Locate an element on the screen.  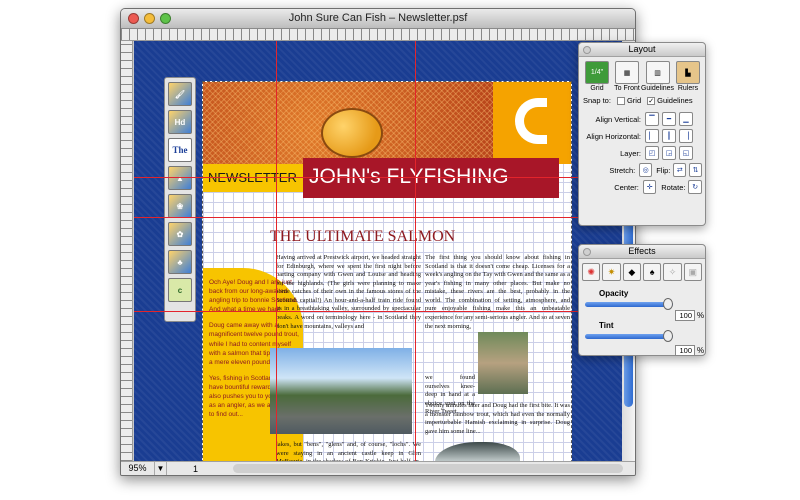
layer-other-icon: ◱ is located at coordinates (686, 153).